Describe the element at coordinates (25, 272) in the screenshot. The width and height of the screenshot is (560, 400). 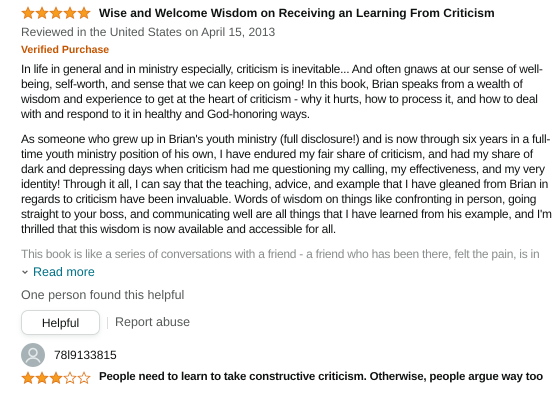
I see `chevron-down-icon` at that location.